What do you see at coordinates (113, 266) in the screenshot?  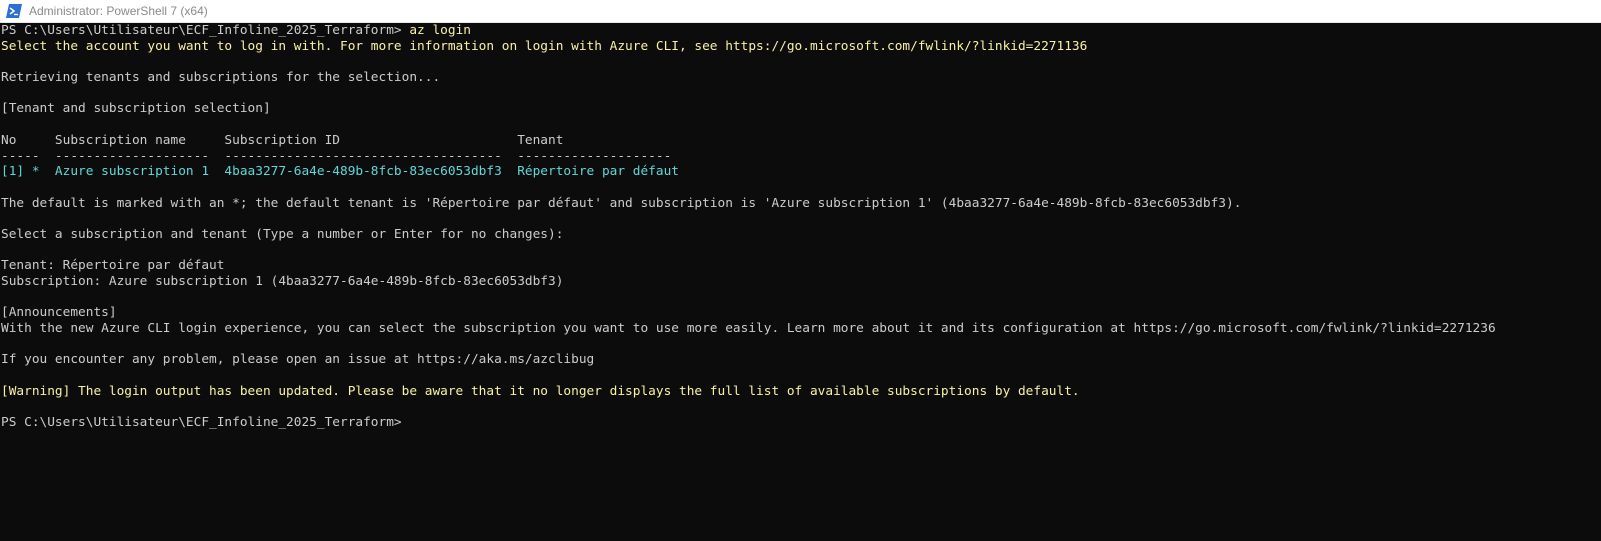 I see `tenant-line: Tenant: Répertoire par défaut` at bounding box center [113, 266].